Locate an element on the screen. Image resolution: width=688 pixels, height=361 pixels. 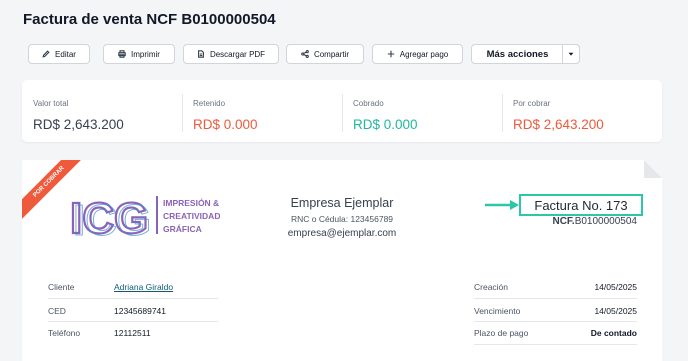
payment-term-label: Plazo de pago is located at coordinates (501, 333).